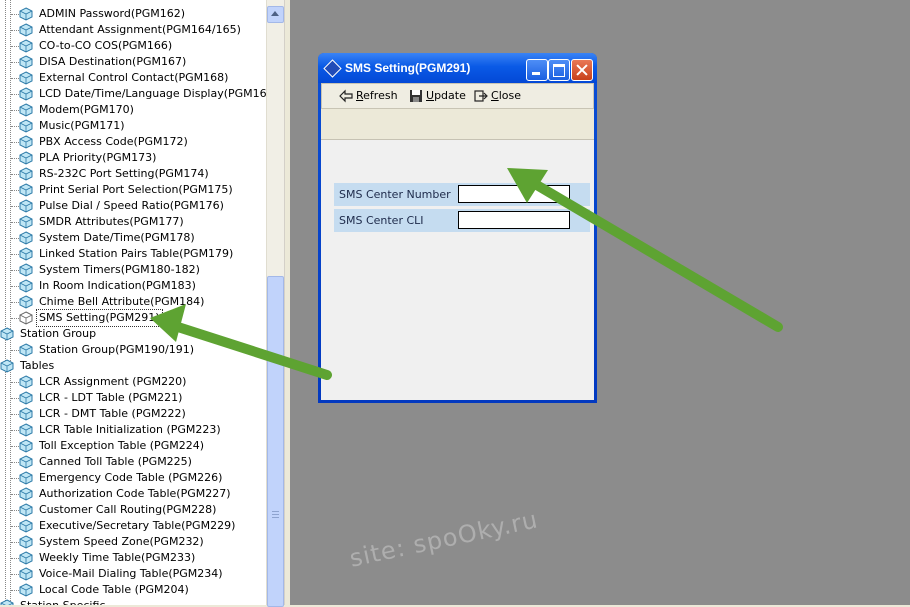 Image resolution: width=910 pixels, height=607 pixels. I want to click on scroll-up-button, so click(275, 14).